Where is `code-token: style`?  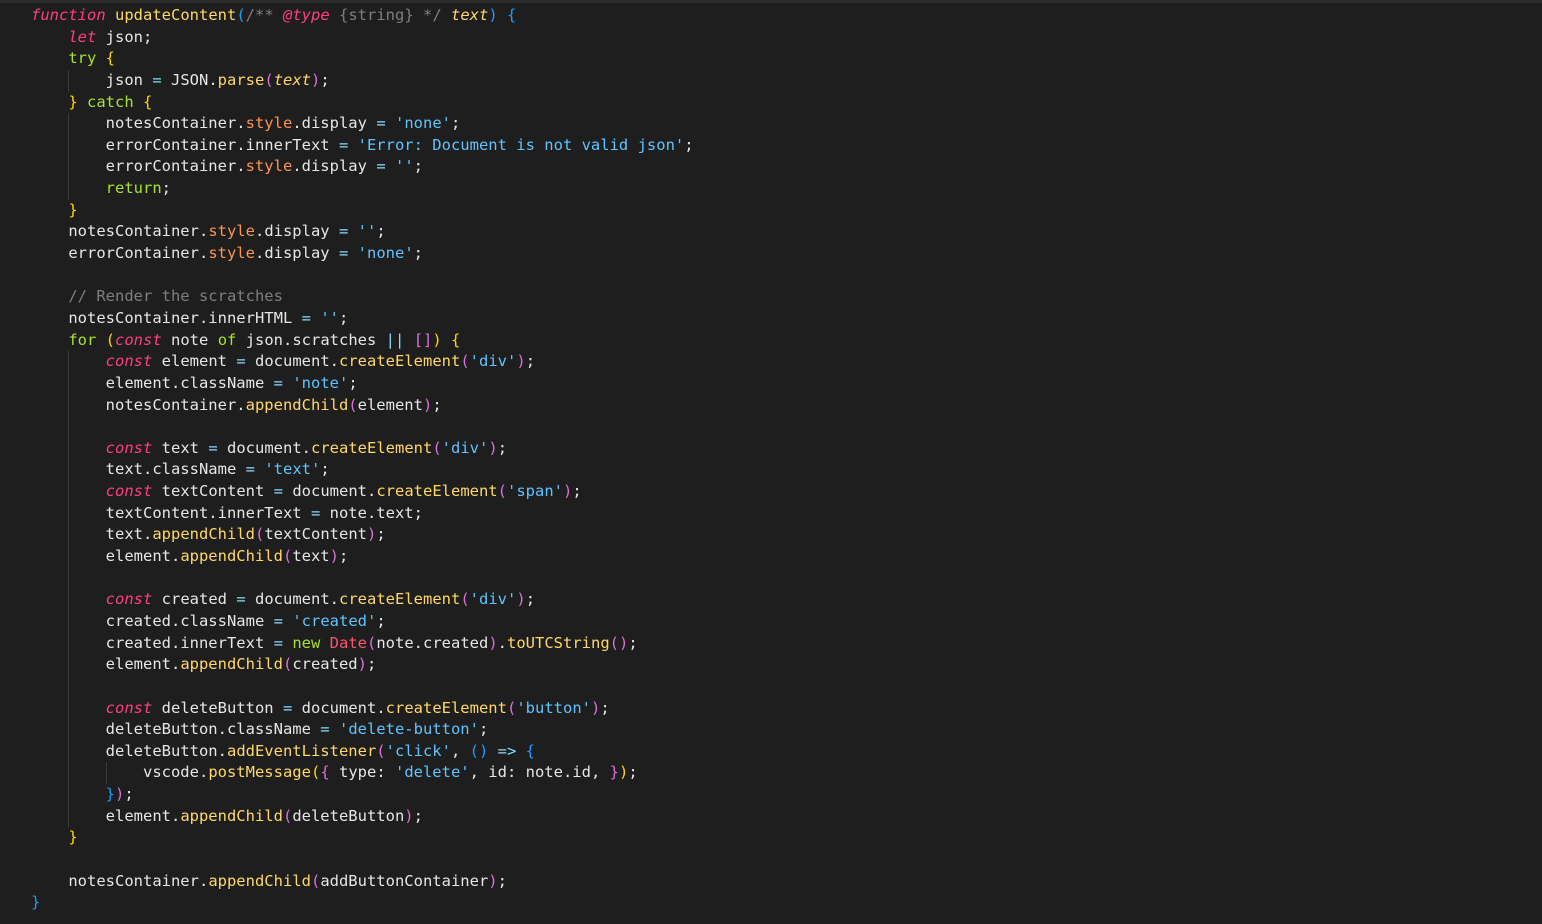
code-token: style is located at coordinates (269, 123).